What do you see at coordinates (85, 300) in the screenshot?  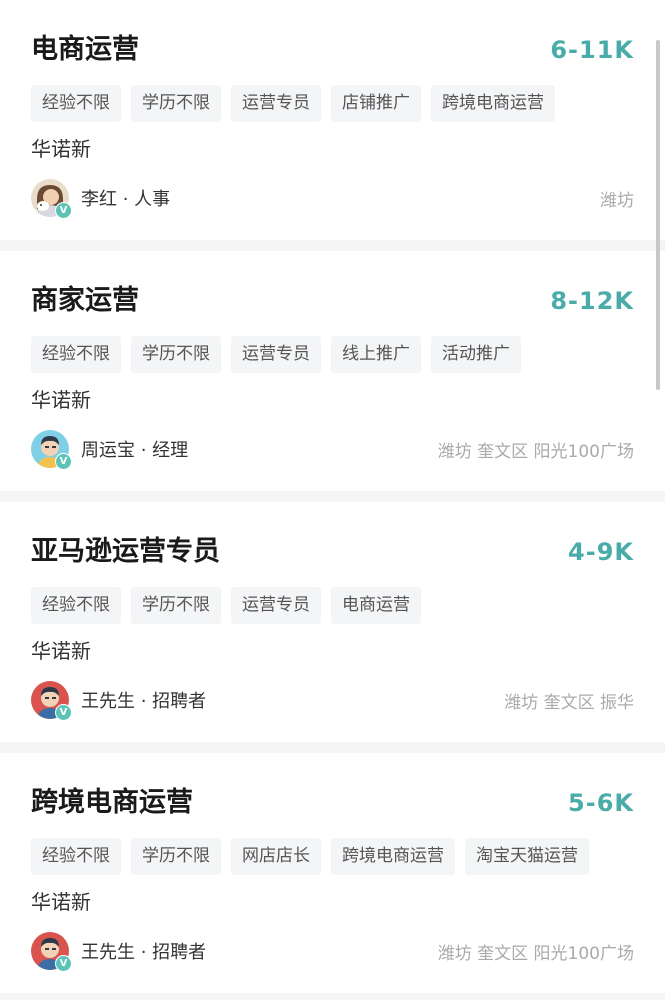 I see `job-title: 商家运营` at bounding box center [85, 300].